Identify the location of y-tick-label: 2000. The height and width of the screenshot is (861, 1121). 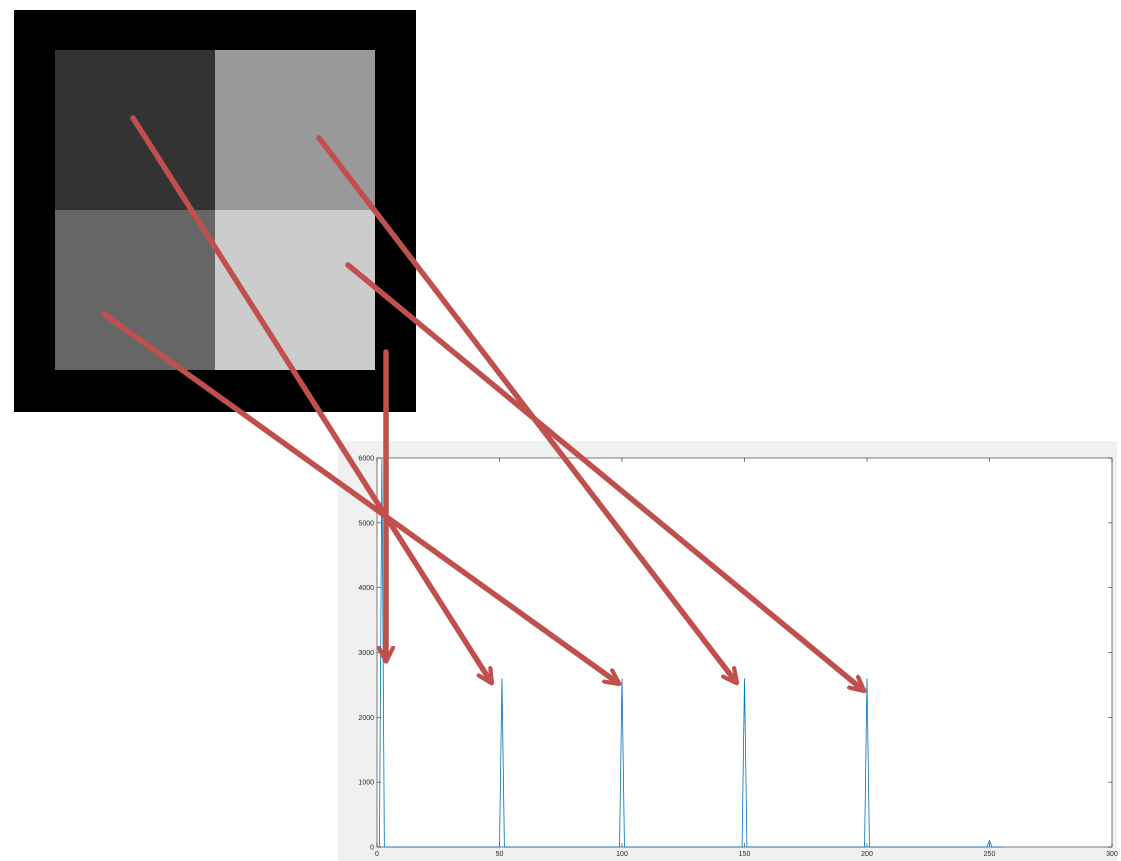
(366, 718).